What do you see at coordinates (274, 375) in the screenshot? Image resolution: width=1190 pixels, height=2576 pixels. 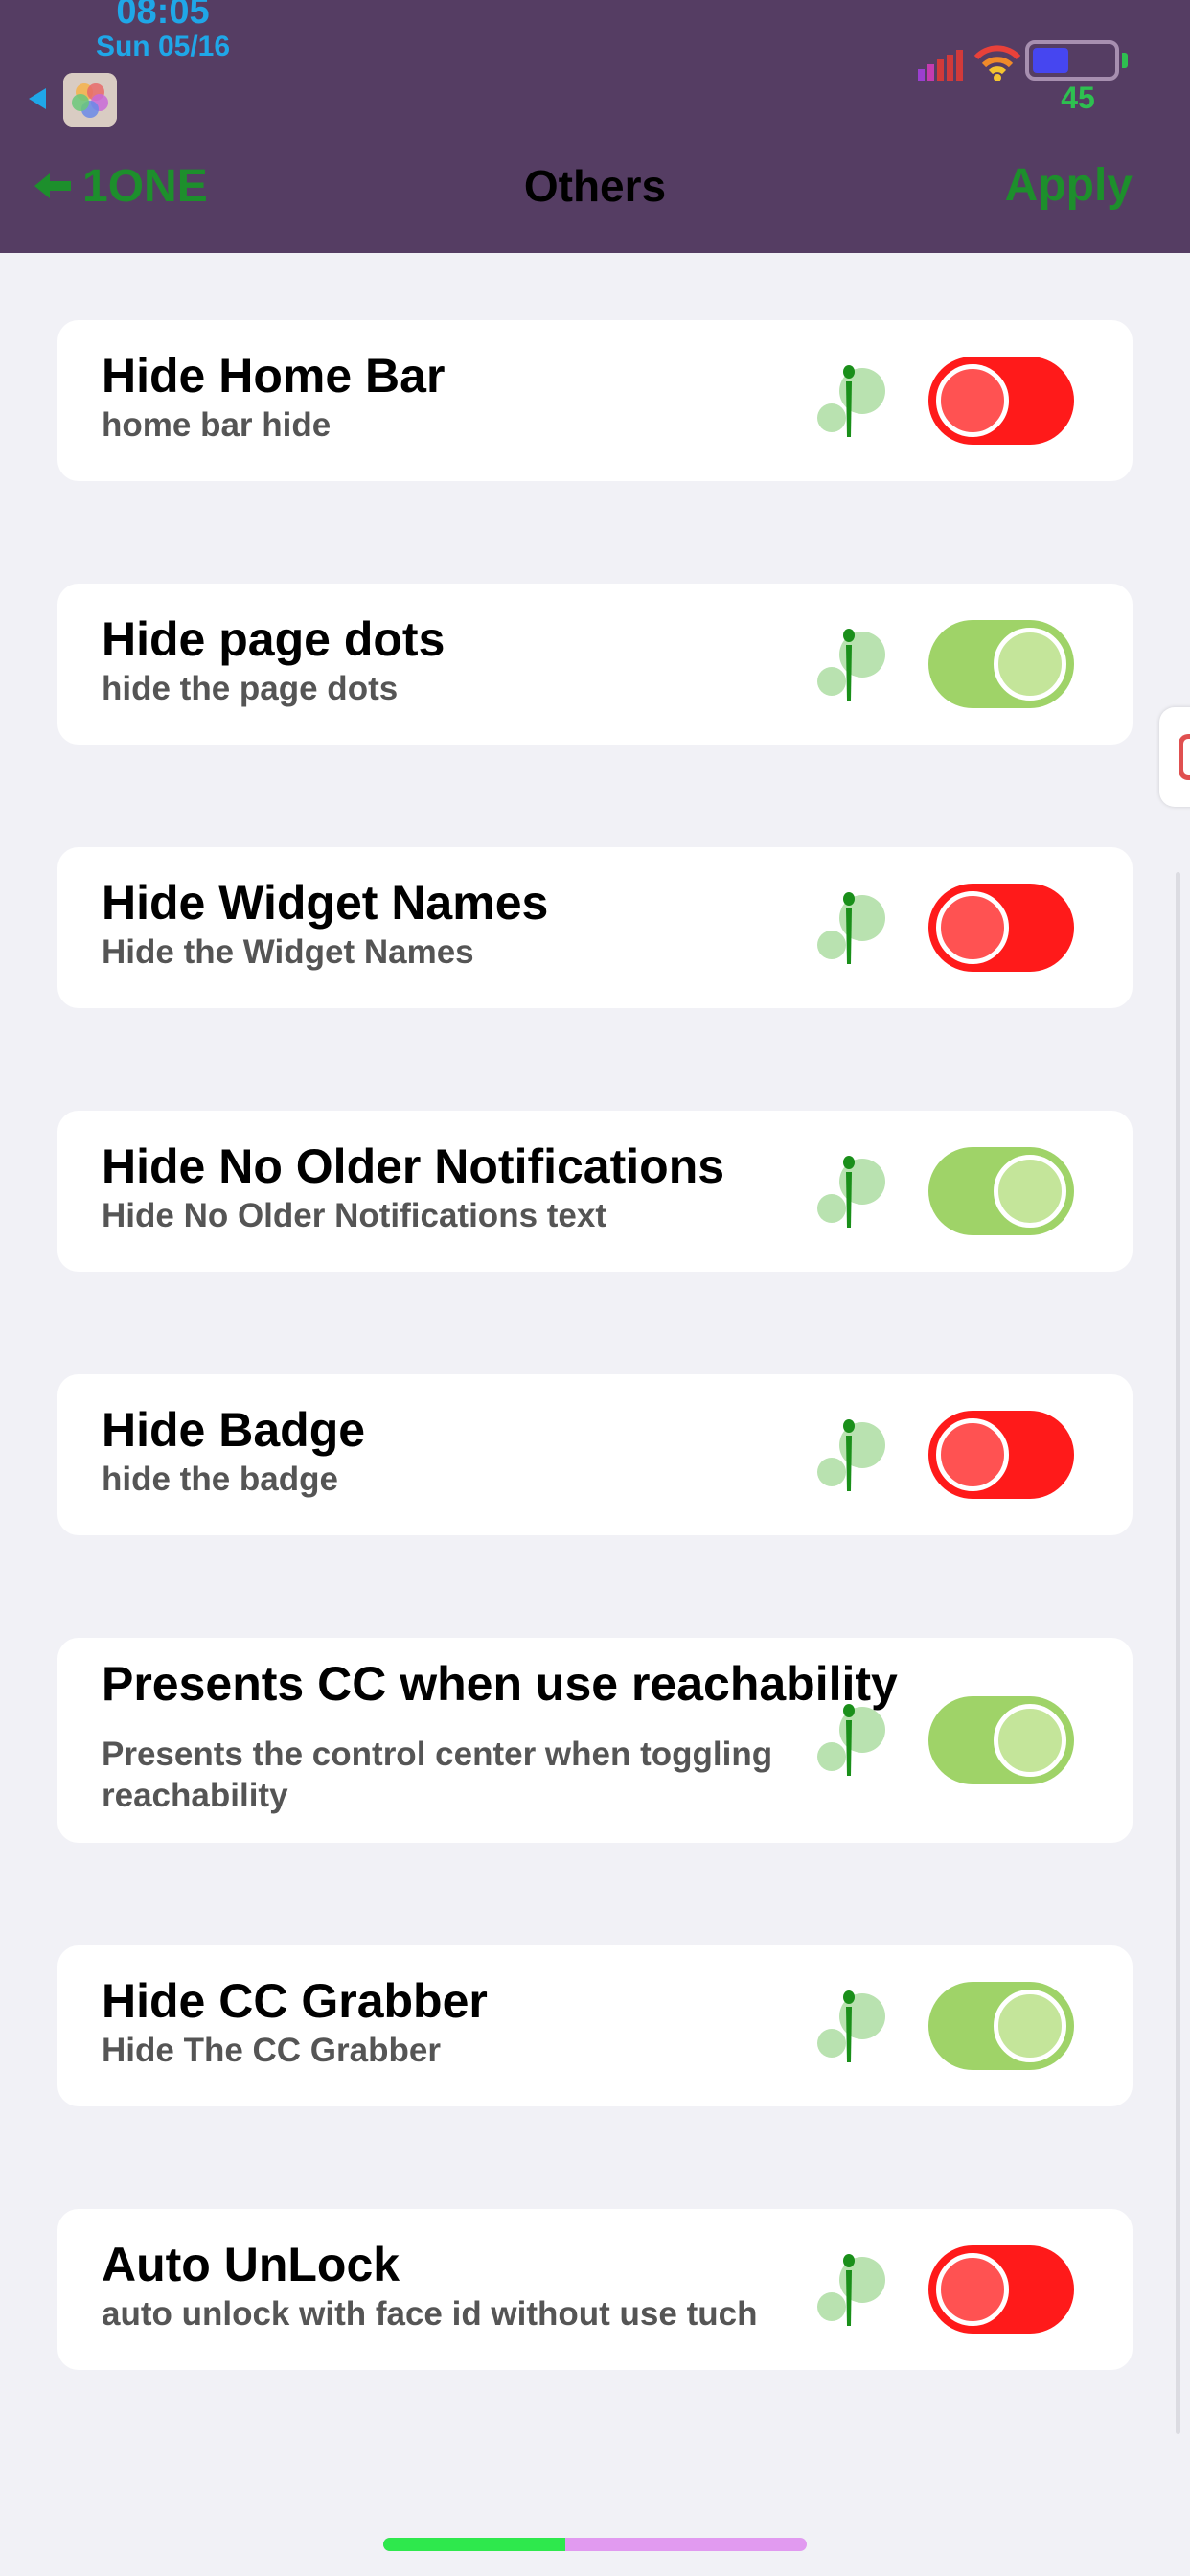 I see `setting-title: Hide Home Bar` at bounding box center [274, 375].